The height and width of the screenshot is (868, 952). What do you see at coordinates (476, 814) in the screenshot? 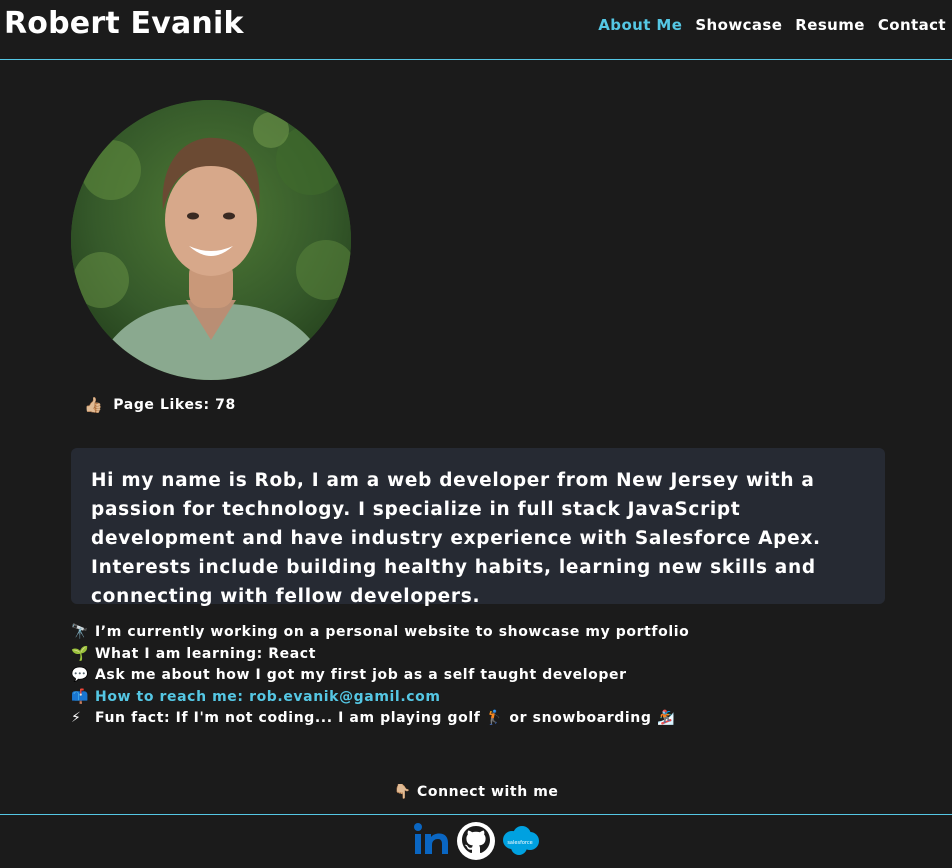
I see `footer-divider` at bounding box center [476, 814].